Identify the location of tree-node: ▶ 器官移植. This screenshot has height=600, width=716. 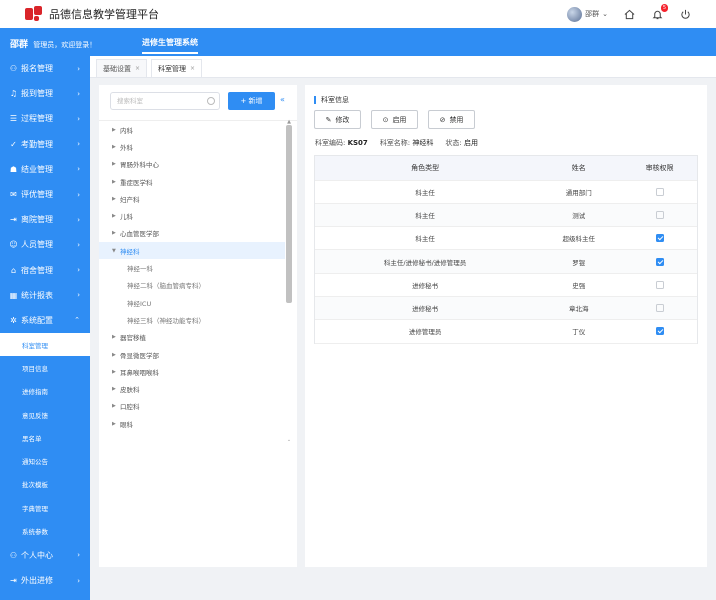
(192, 337).